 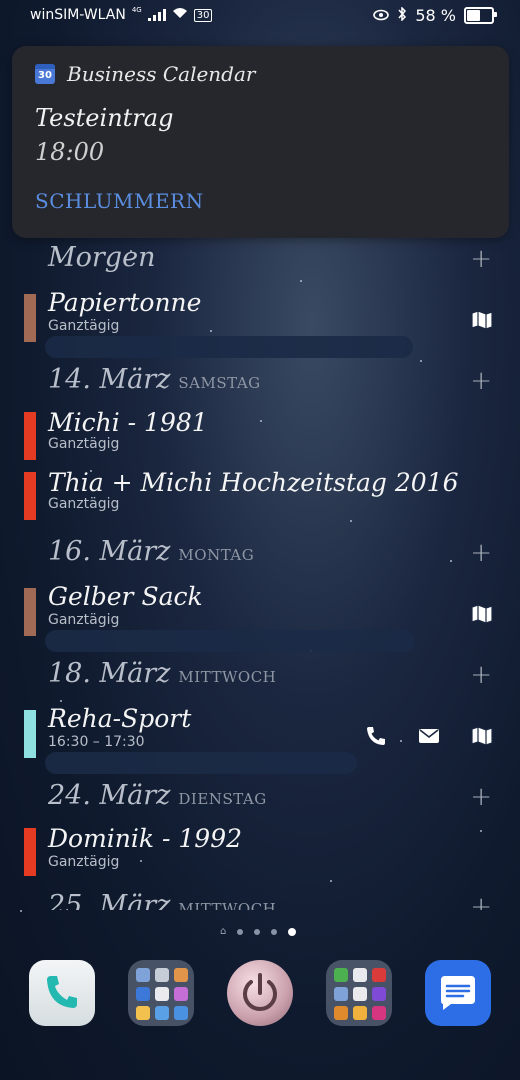 I want to click on day-header: 24. März DIENSTAG, so click(x=157, y=795).